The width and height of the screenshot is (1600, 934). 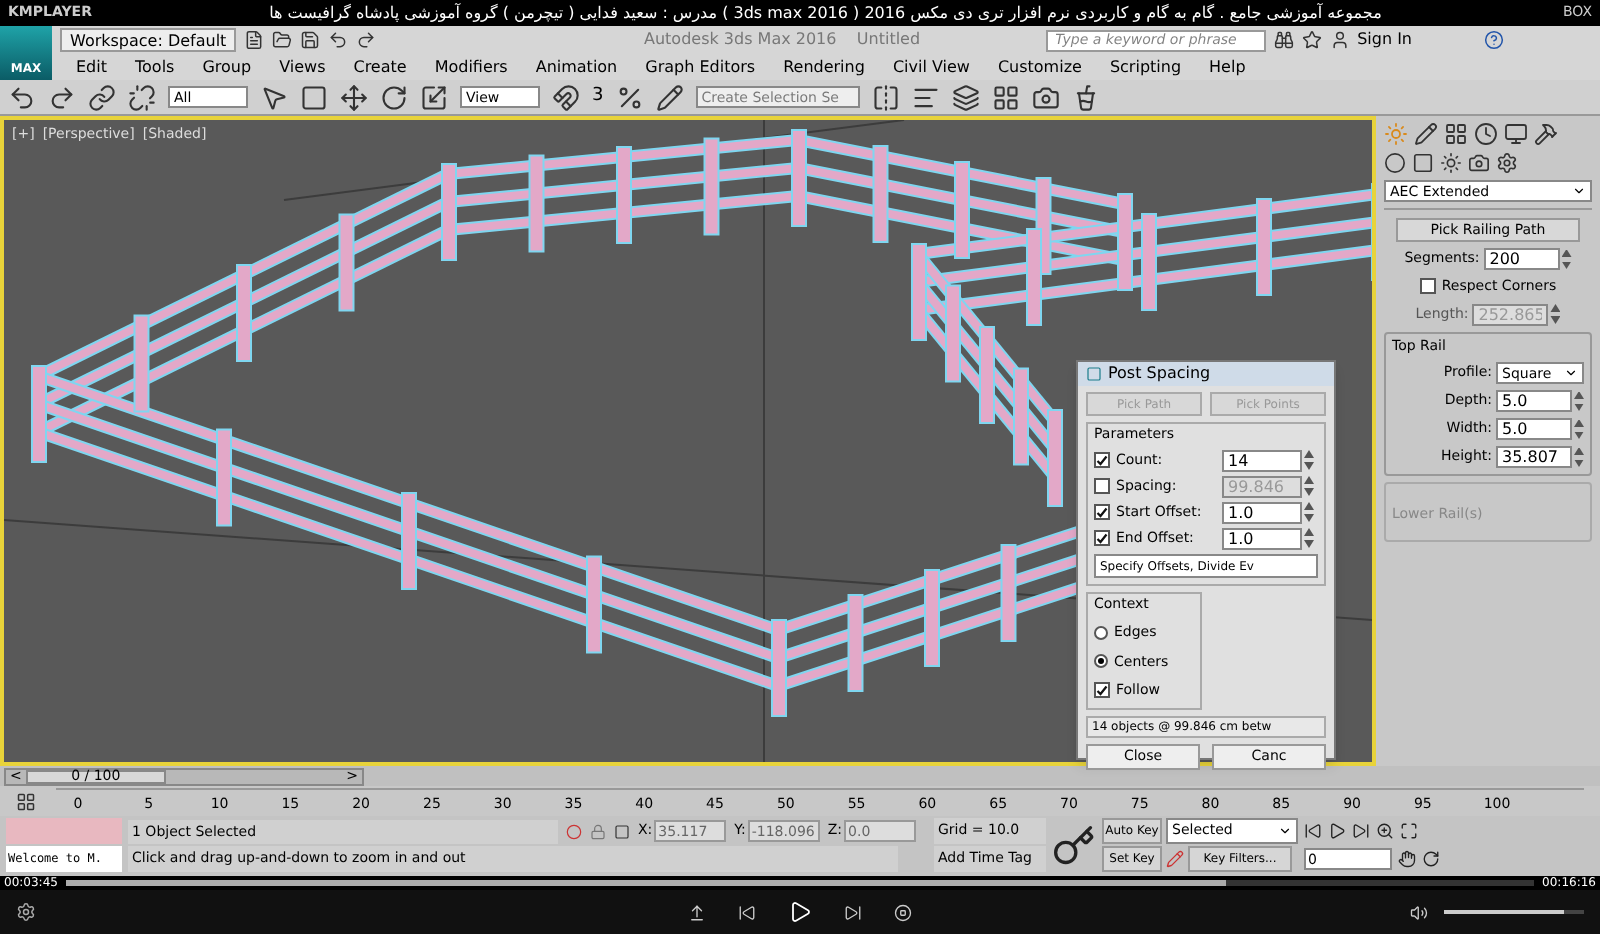 What do you see at coordinates (825, 13) in the screenshot?
I see `video-title: مجموعه آموزشی جامع . گام به گام و کاربردی نرم افزار تری دی مکس 2016 ( 3ds max 2016 ) مدرس : سعید فدایی ( تیچرمن ) گروه آموزشی پادشاه گرافیست ها` at bounding box center [825, 13].